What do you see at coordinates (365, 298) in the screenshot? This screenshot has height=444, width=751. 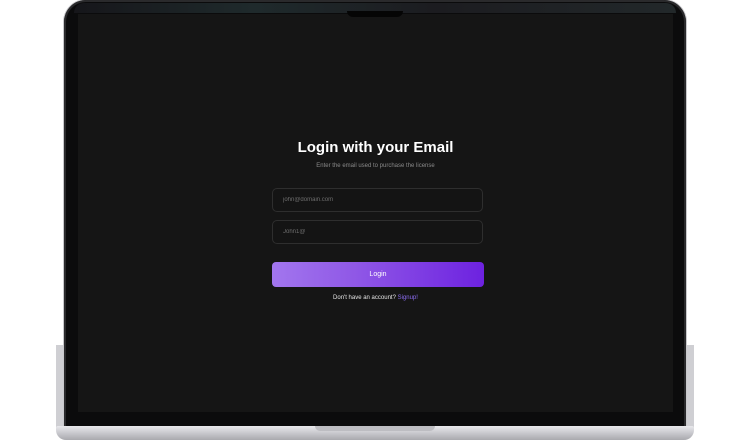 I see `signup-prompt-text: Don't have an account?` at bounding box center [365, 298].